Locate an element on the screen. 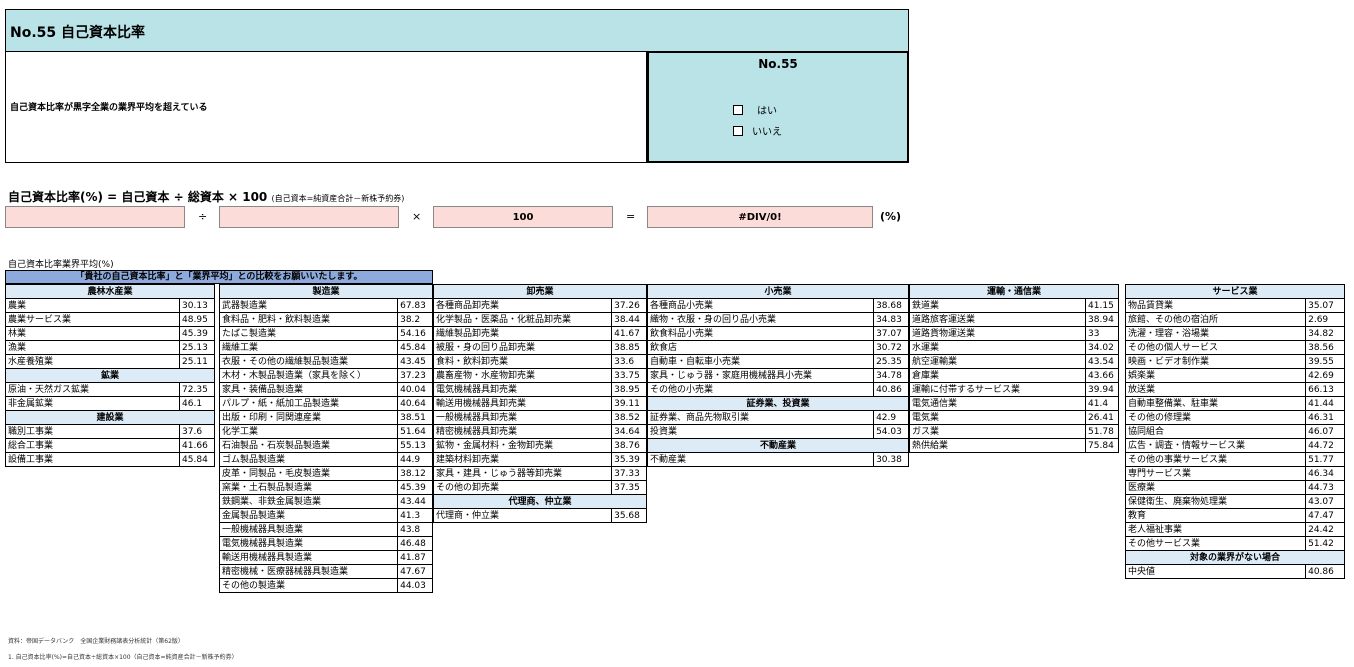  table-row: 武器製造業 67.83 is located at coordinates (325, 305).